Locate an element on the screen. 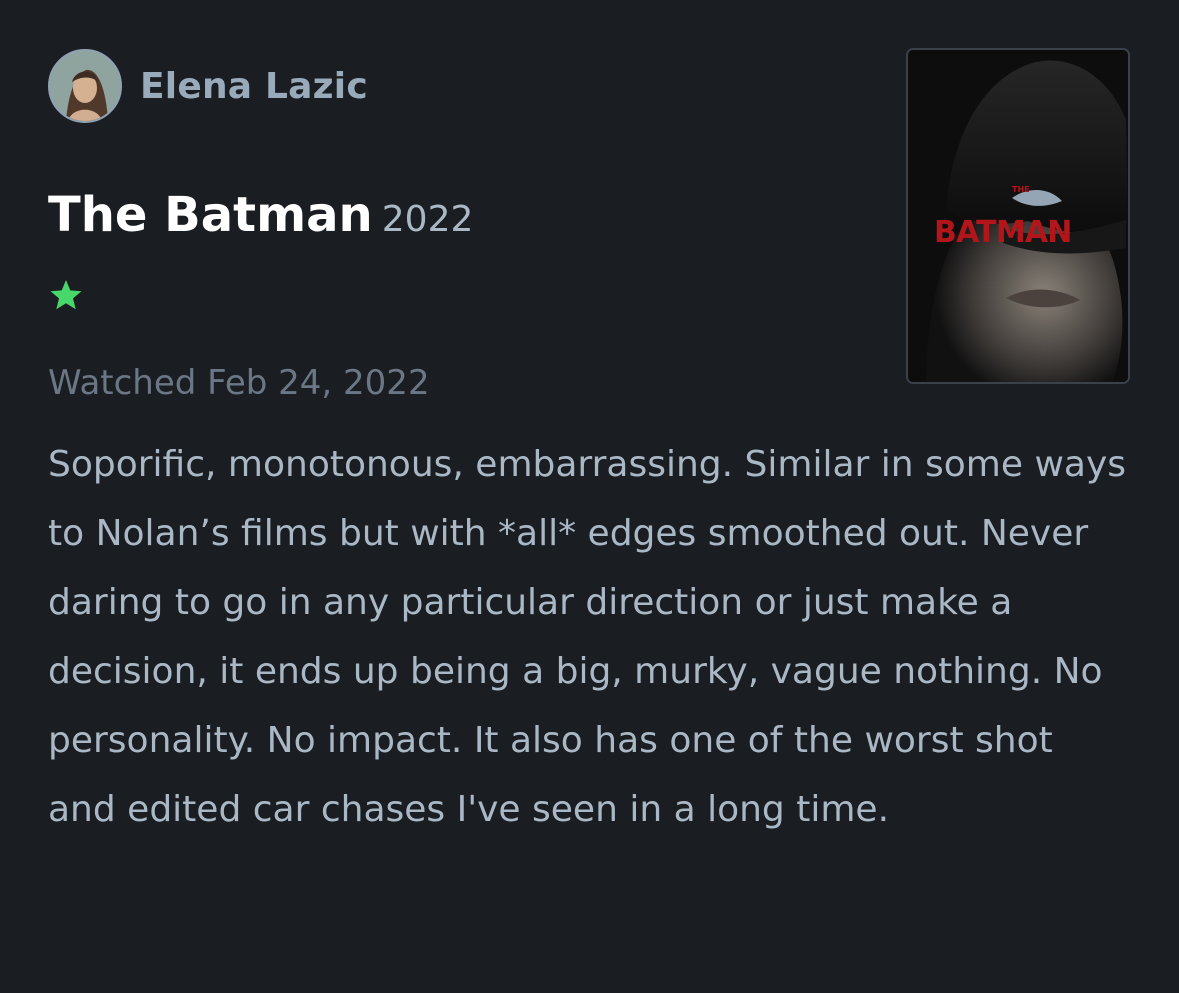 The width and height of the screenshot is (1179, 993). author-name: Elena Lazic is located at coordinates (254, 86).